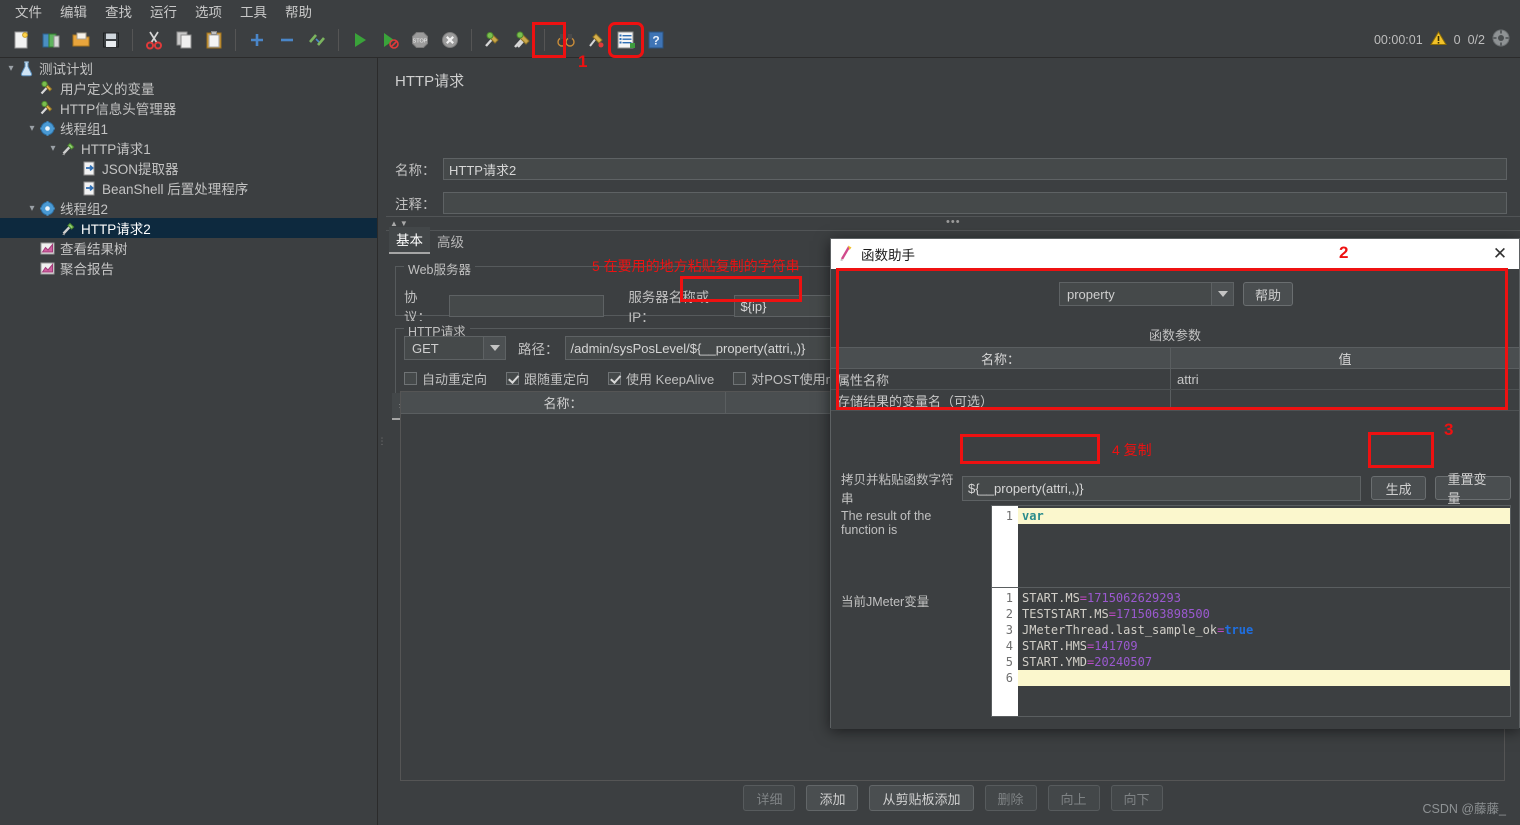 Image resolution: width=1520 pixels, height=825 pixels. What do you see at coordinates (1010, 798) in the screenshot?
I see `delete-button: 删除` at bounding box center [1010, 798].